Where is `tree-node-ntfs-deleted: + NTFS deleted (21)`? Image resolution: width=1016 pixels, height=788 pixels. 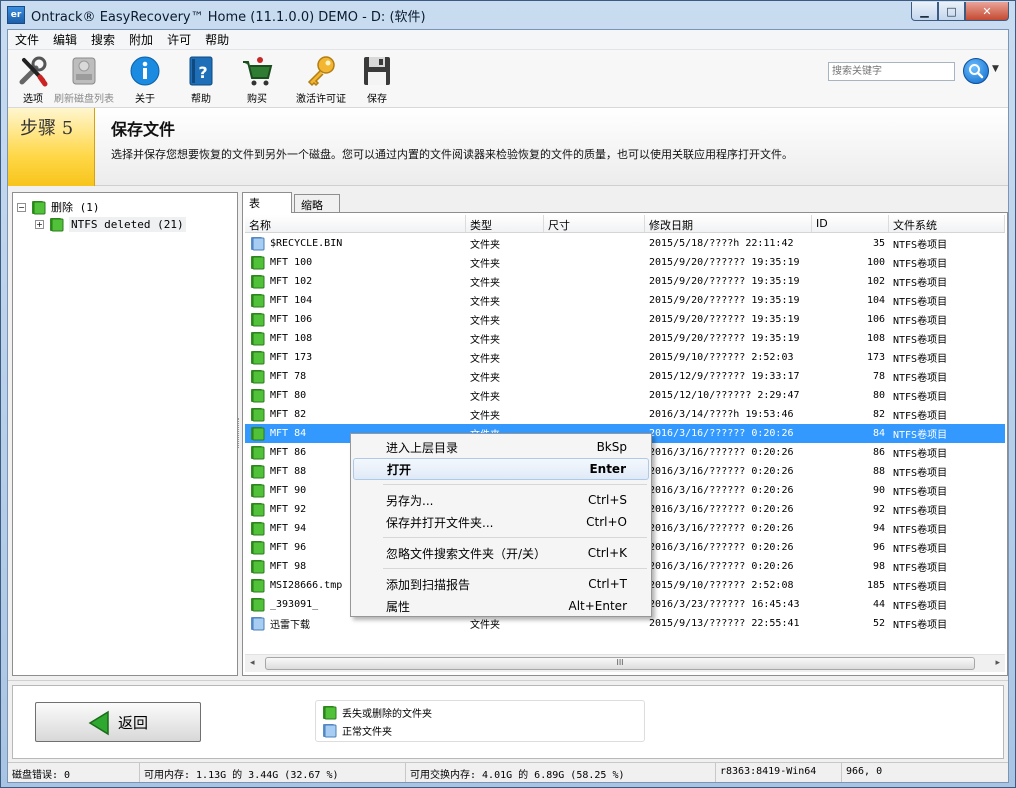 tree-node-ntfs-deleted: + NTFS deleted (21) is located at coordinates (110, 224).